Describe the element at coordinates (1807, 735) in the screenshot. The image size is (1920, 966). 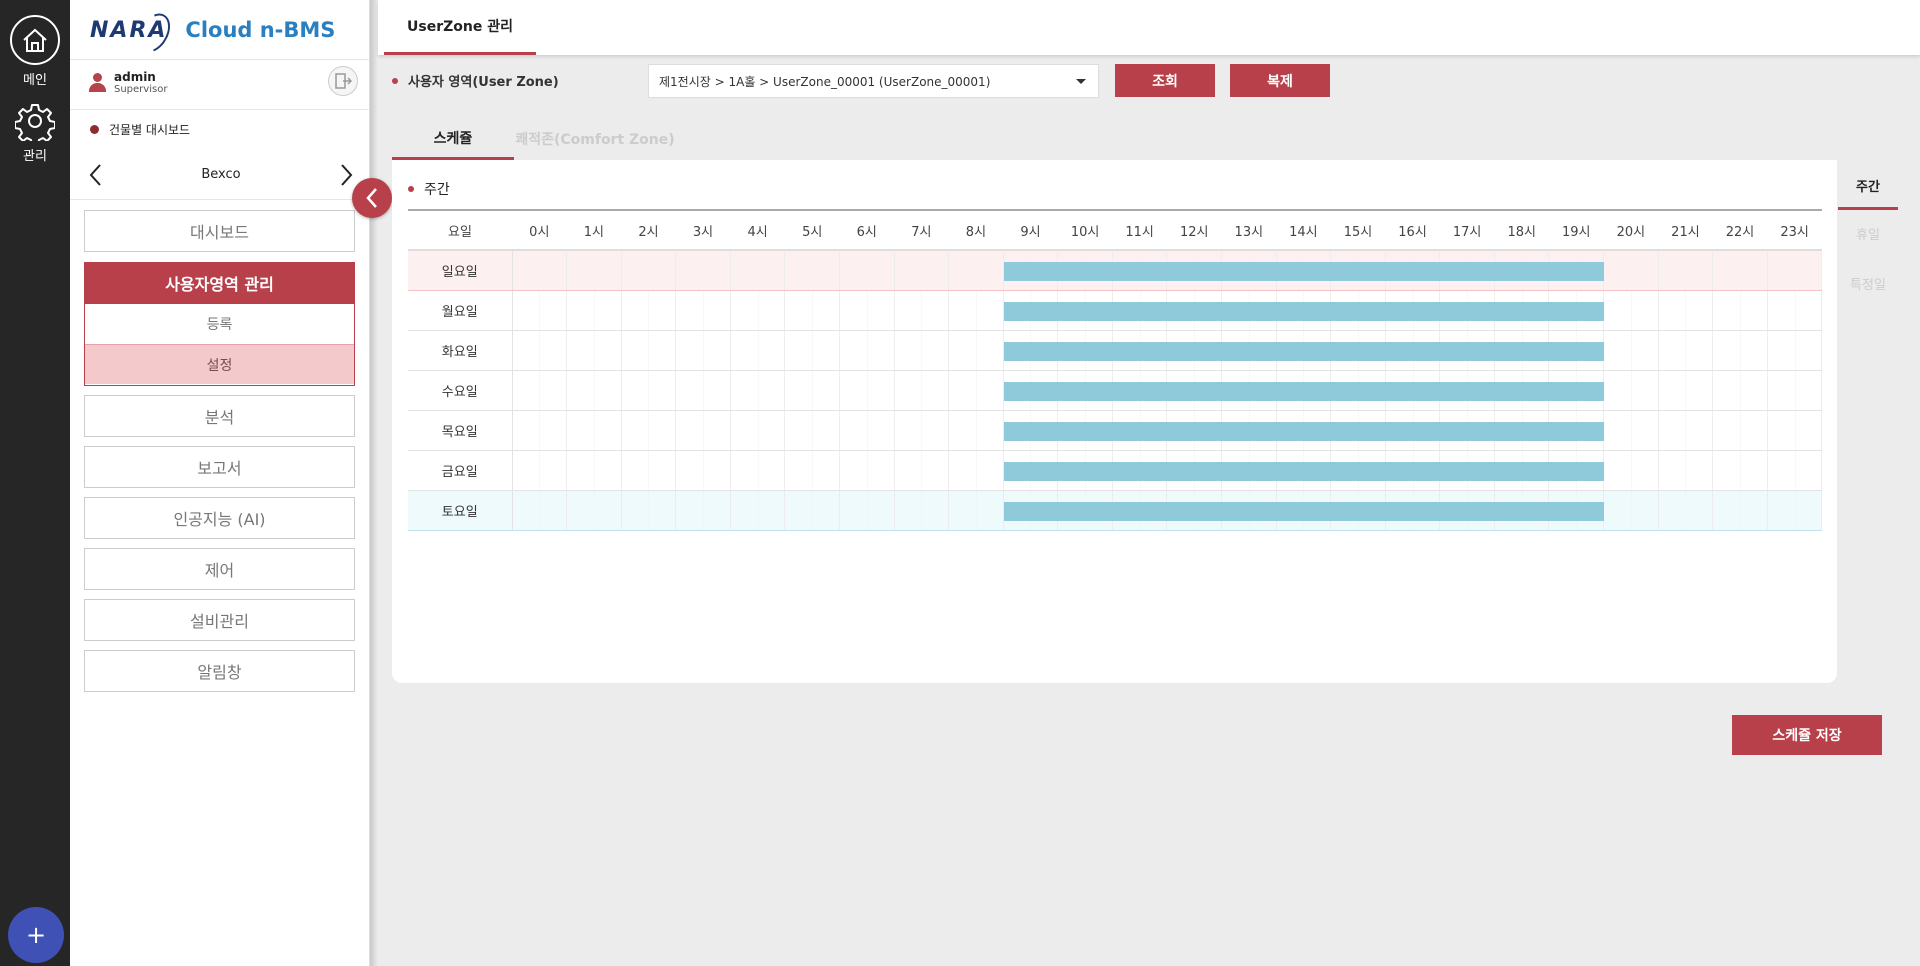
I see `save-schedule-button: 스케쥴 저장` at that location.